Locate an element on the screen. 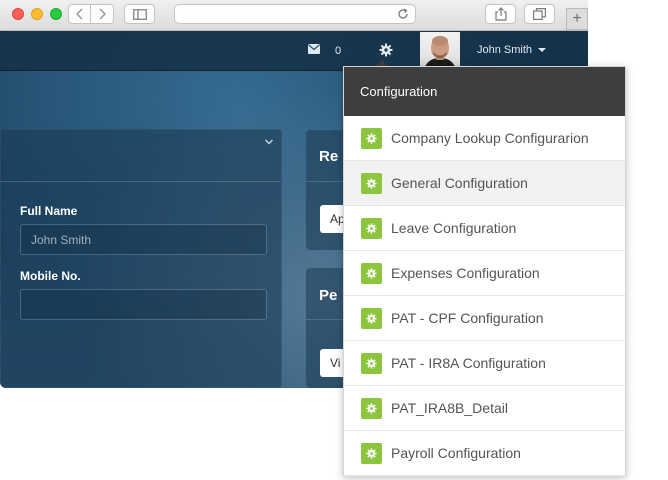 This screenshot has height=480, width=668. new-tab-button: + is located at coordinates (577, 19).